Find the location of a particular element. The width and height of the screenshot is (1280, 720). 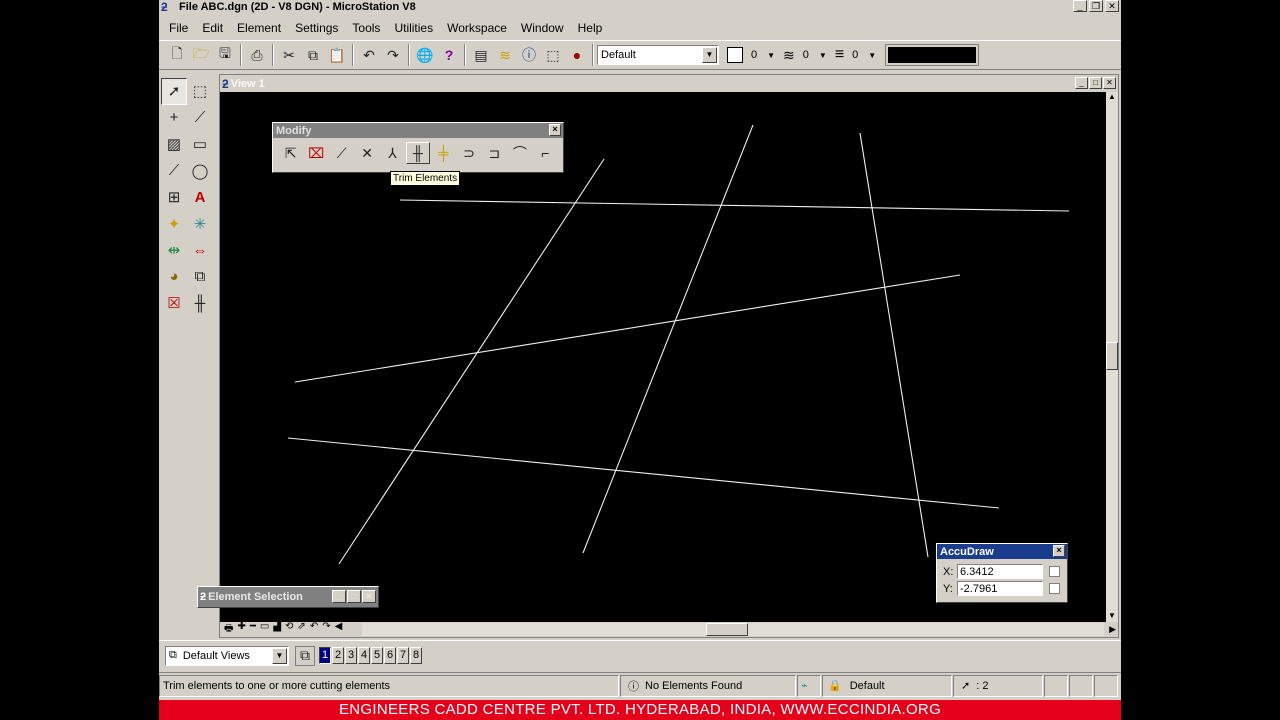

redo-icon: ↷ is located at coordinates (393, 55).